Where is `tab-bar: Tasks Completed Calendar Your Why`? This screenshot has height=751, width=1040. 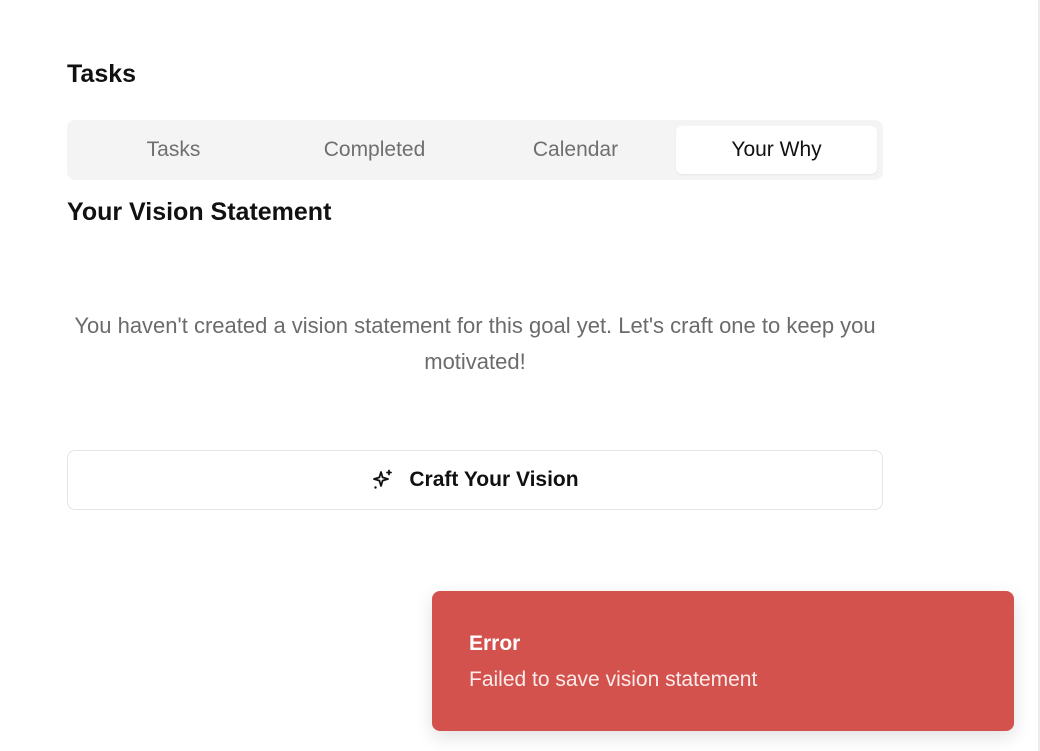 tab-bar: Tasks Completed Calendar Your Why is located at coordinates (475, 150).